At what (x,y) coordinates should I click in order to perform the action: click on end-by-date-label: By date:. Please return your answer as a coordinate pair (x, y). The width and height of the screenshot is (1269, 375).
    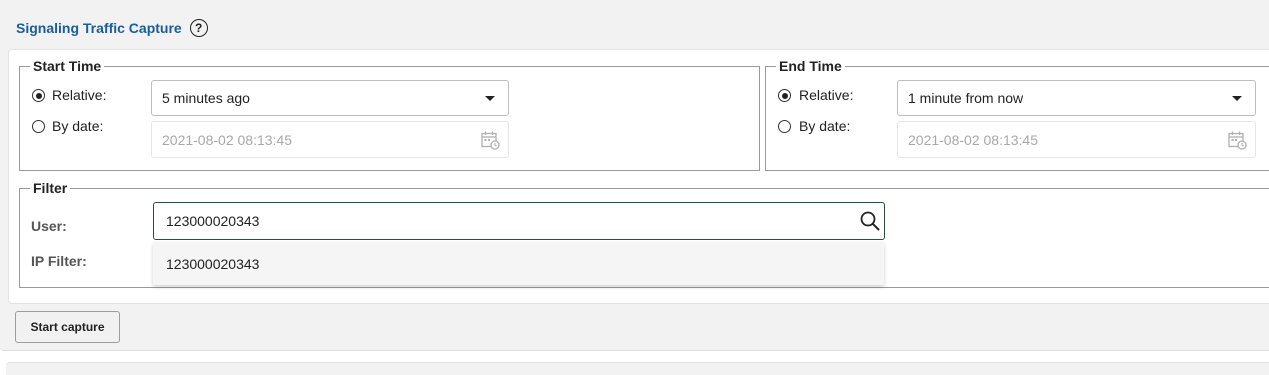
    Looking at the image, I should click on (825, 126).